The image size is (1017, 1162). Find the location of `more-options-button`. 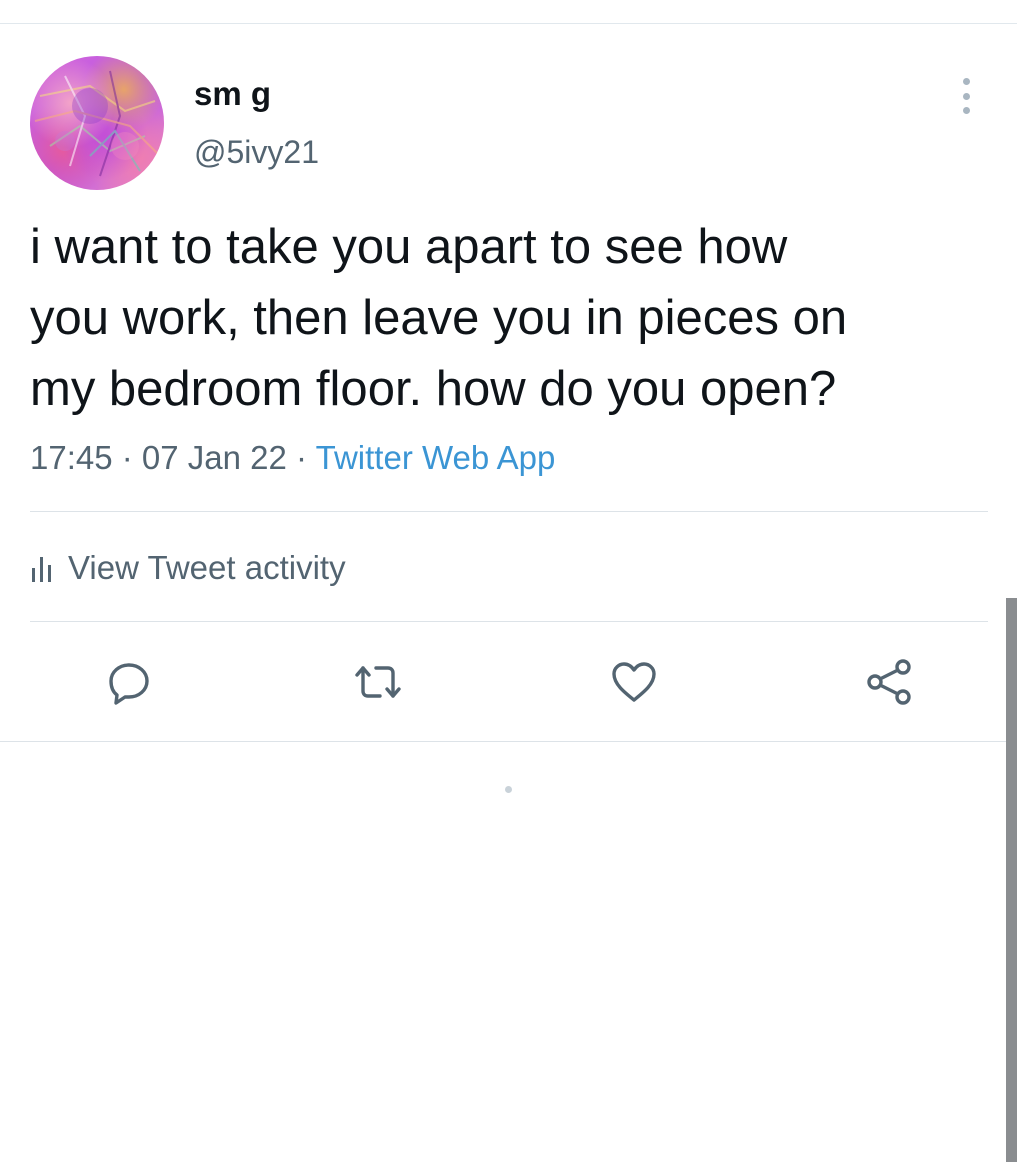

more-options-button is located at coordinates (966, 96).